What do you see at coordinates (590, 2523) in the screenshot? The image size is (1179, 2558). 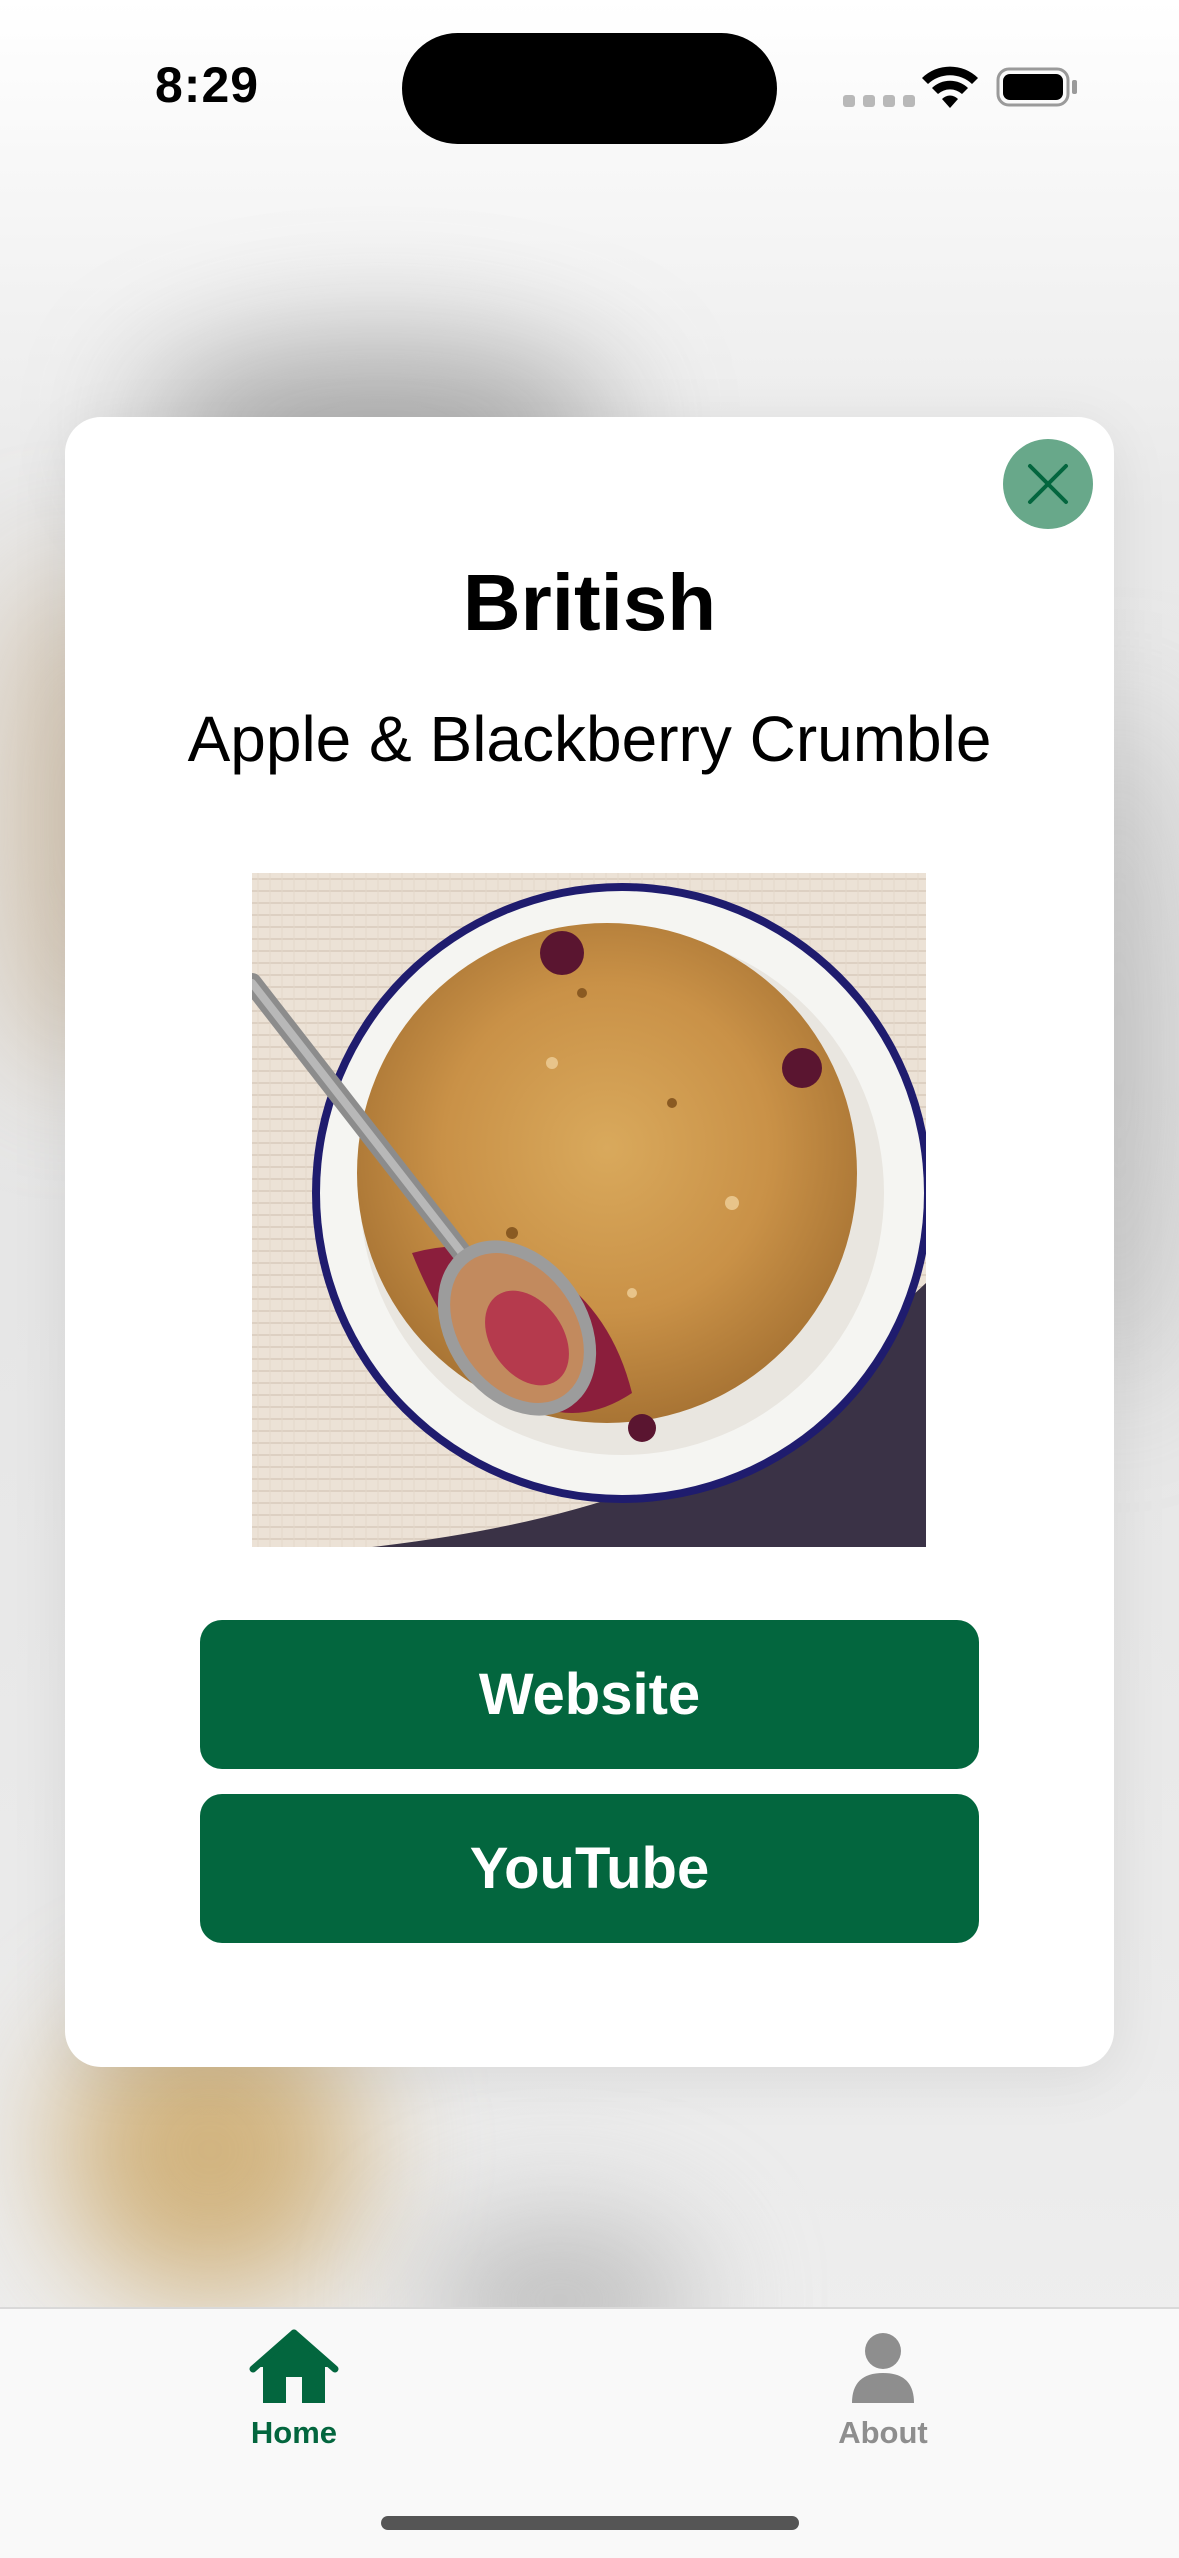 I see `home-indicator` at bounding box center [590, 2523].